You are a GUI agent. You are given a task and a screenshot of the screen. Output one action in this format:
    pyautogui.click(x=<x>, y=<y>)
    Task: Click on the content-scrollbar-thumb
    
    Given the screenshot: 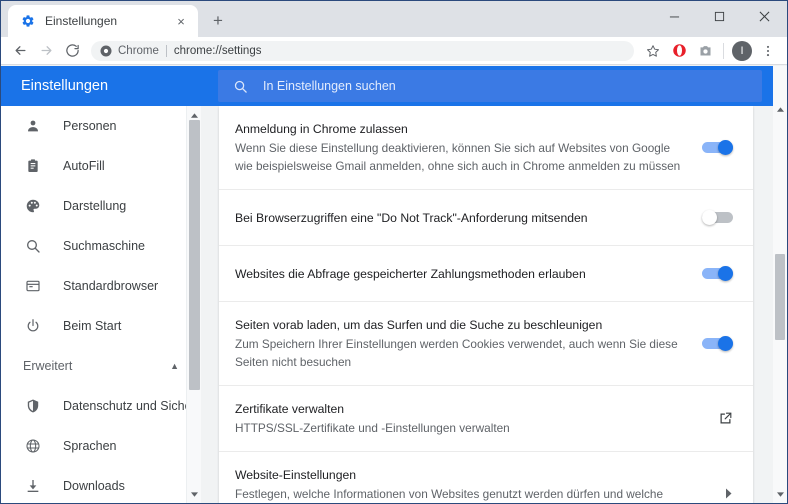 What is the action you would take?
    pyautogui.click(x=780, y=297)
    